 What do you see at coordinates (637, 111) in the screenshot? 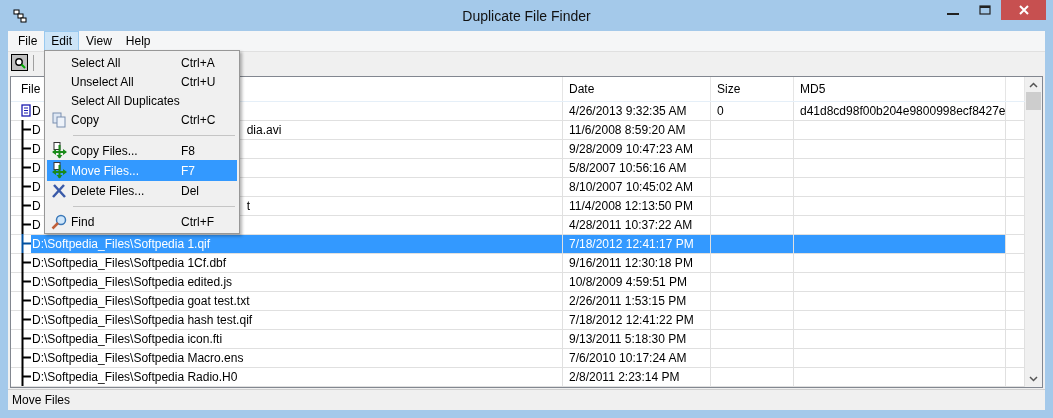
I see `date-cell: 4/26/2013 9:32:35 AM` at bounding box center [637, 111].